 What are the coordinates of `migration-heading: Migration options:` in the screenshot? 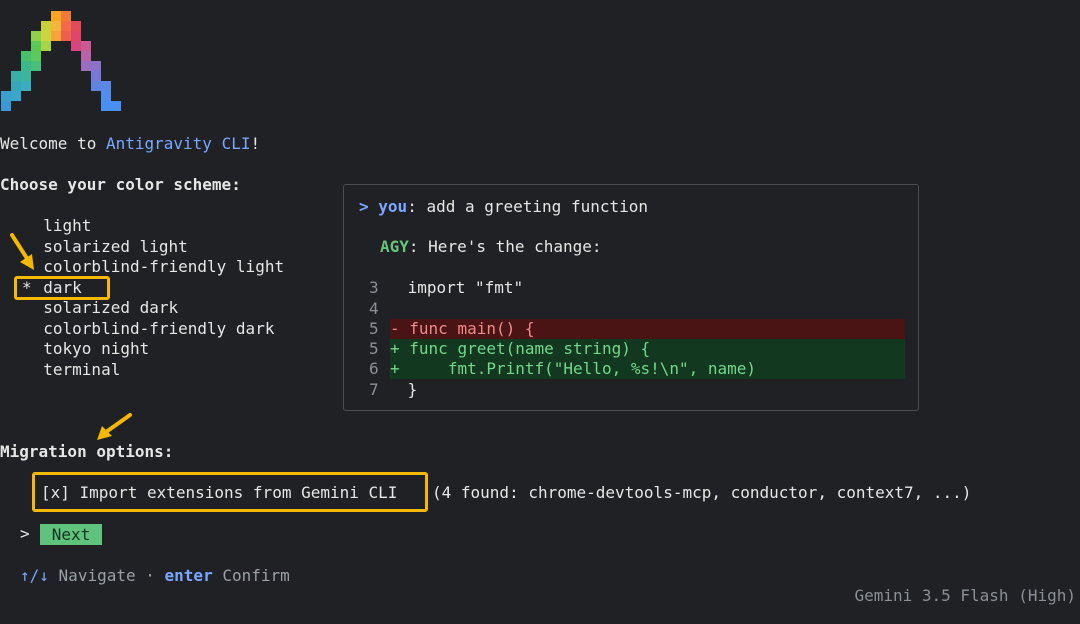 It's located at (87, 451).